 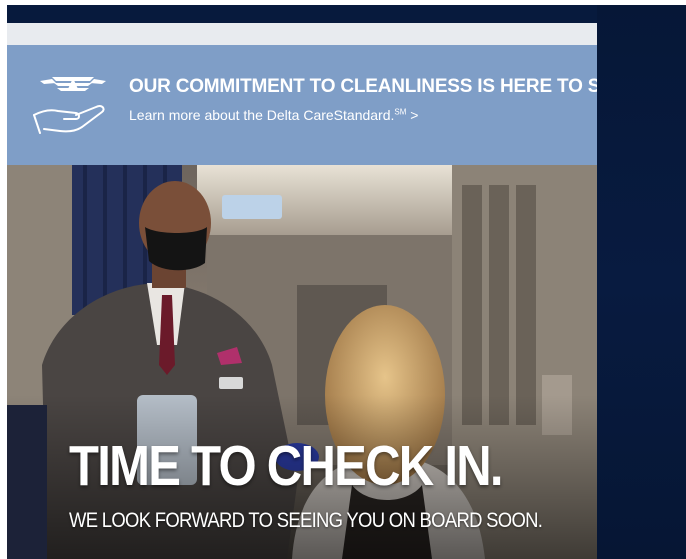 I want to click on right-side-panel, so click(x=641, y=282).